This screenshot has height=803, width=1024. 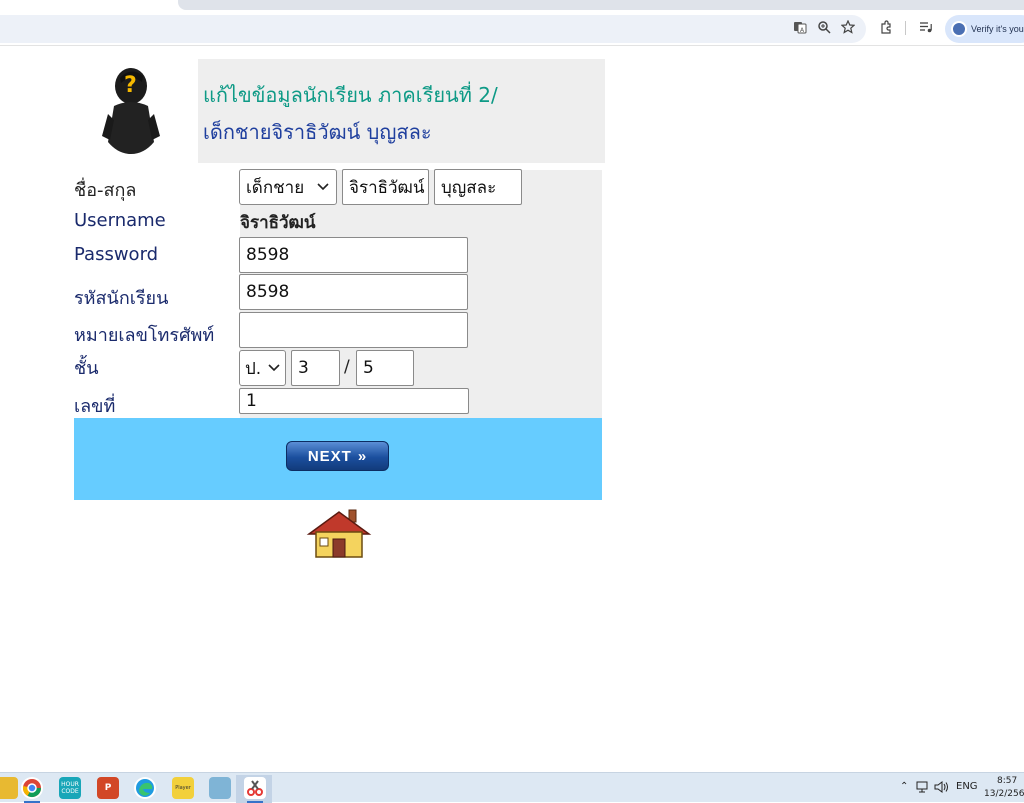 What do you see at coordinates (353, 292) in the screenshot?
I see `student-id-input: 8598` at bounding box center [353, 292].